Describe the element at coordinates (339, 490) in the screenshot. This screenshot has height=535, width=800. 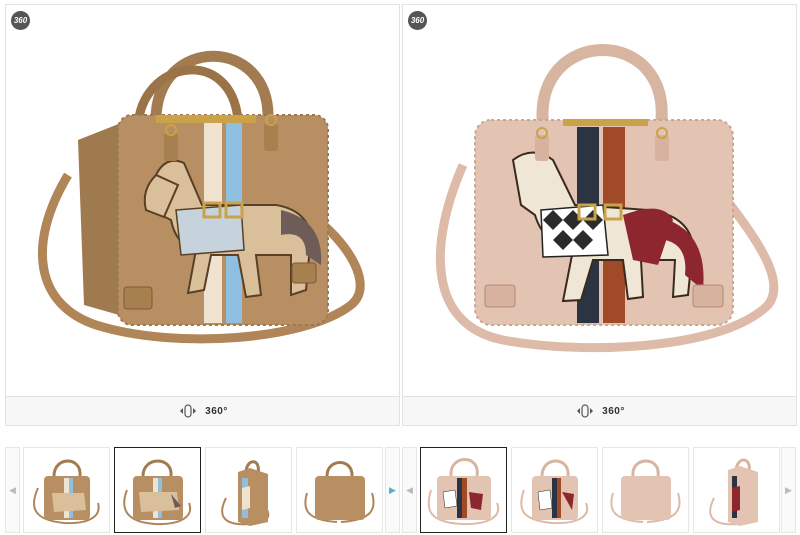
I see `thumbnail-tan-back` at that location.